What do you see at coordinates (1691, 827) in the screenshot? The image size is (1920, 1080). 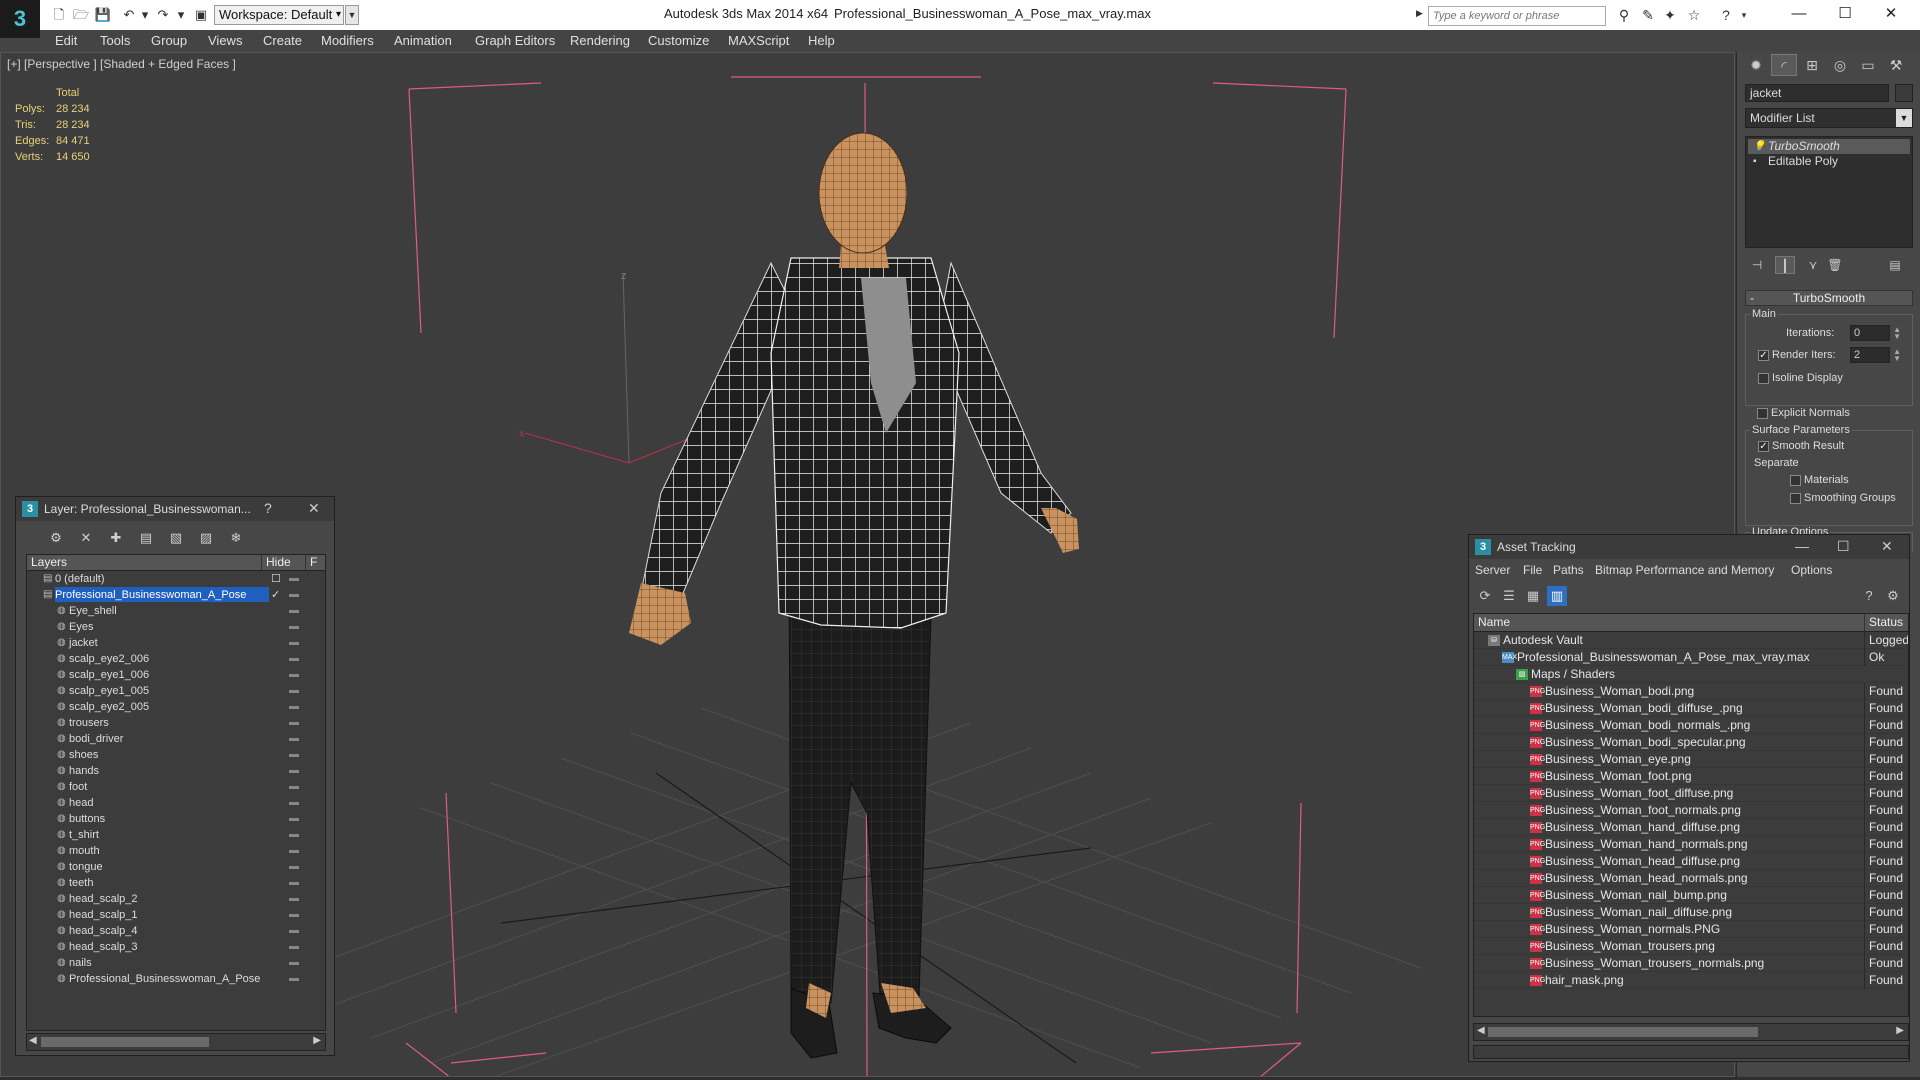 I see `asset-row: PNG Business_Woman_hand_diffuse.png Found` at bounding box center [1691, 827].